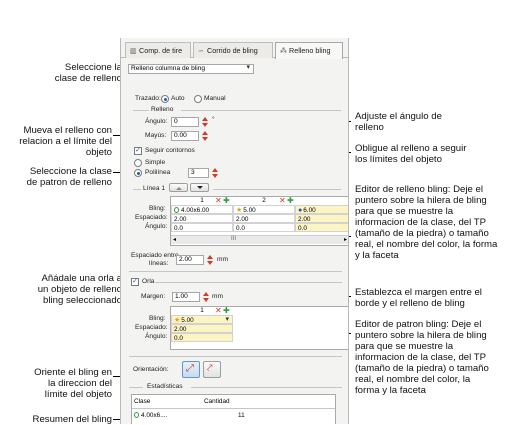  What do you see at coordinates (185, 136) in the screenshot?
I see `offset-field: 0.00` at bounding box center [185, 136].